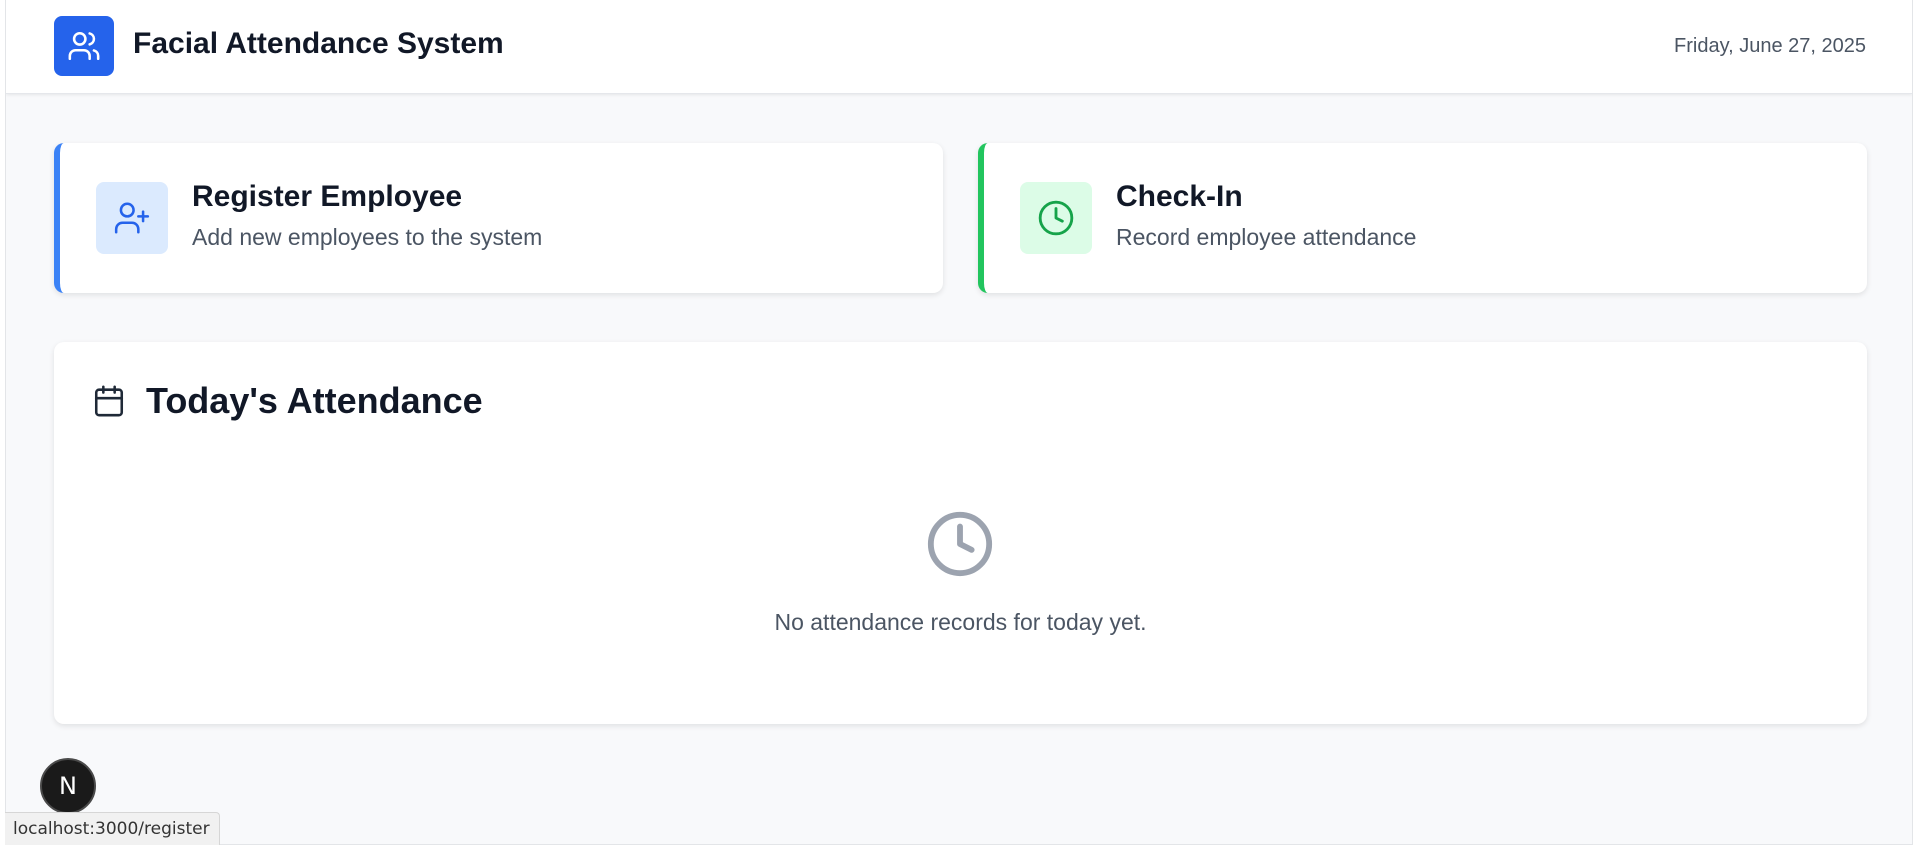 The height and width of the screenshot is (847, 1918). I want to click on checkin-icon-box, so click(1056, 218).